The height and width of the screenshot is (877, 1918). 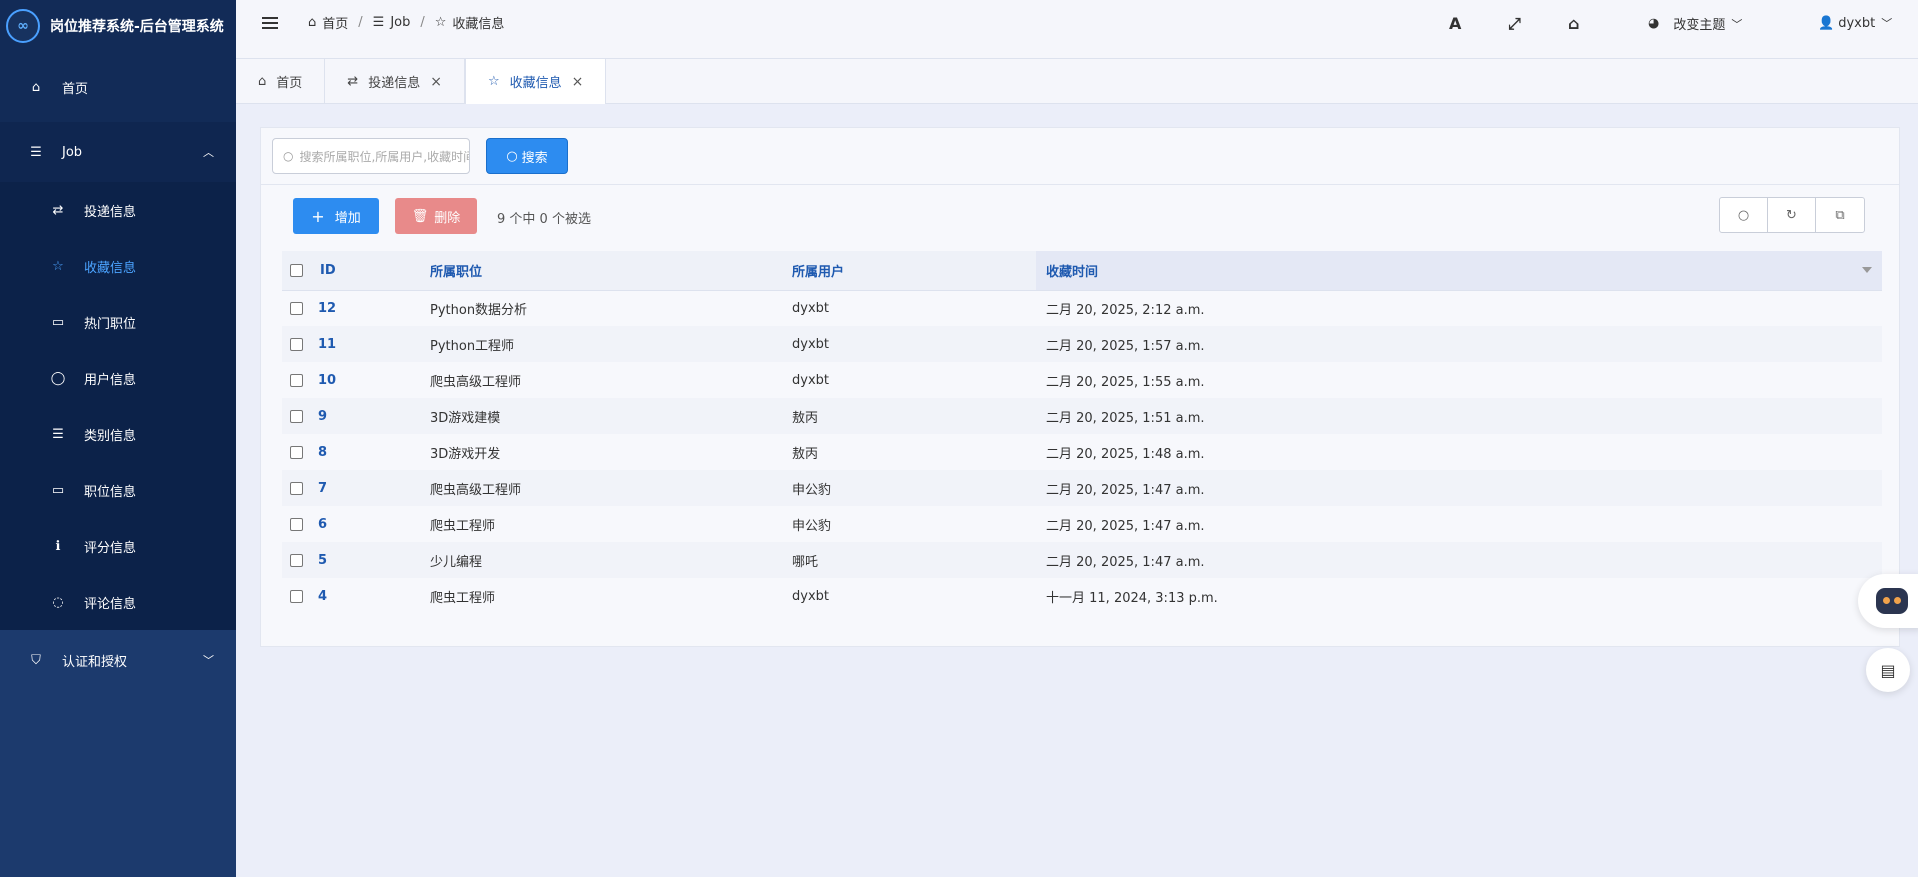 What do you see at coordinates (118, 210) in the screenshot?
I see `sidebar-item-submissions: ⇄ 投递信息` at bounding box center [118, 210].